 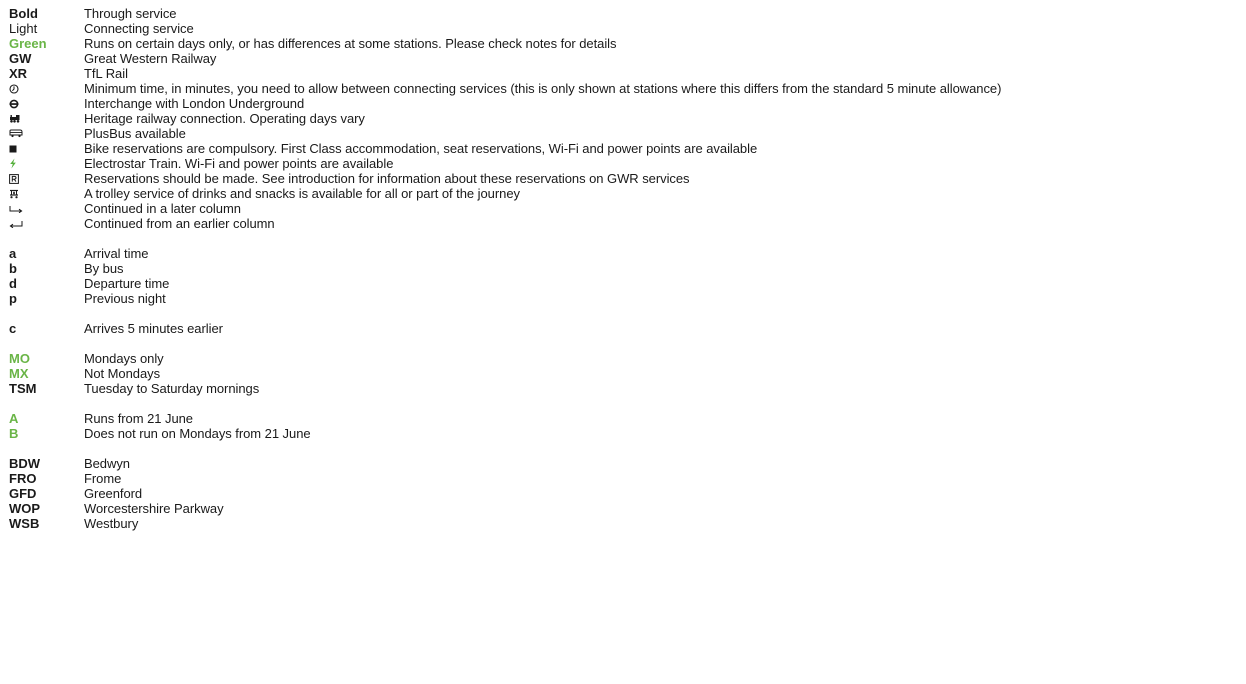 What do you see at coordinates (106, 73) in the screenshot?
I see `legend-desc: TfL Rail` at bounding box center [106, 73].